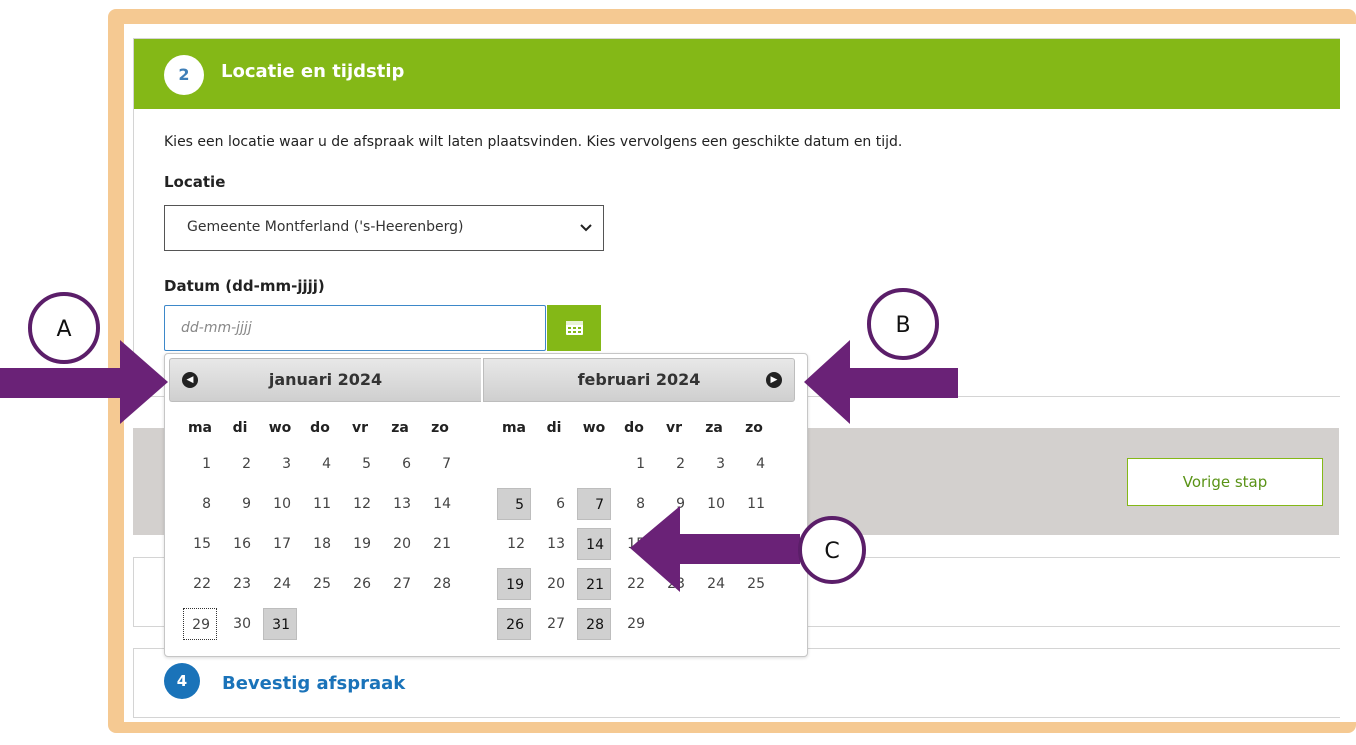 This screenshot has width=1356, height=745. Describe the element at coordinates (774, 380) in the screenshot. I see `next-month-icon: ▶` at that location.